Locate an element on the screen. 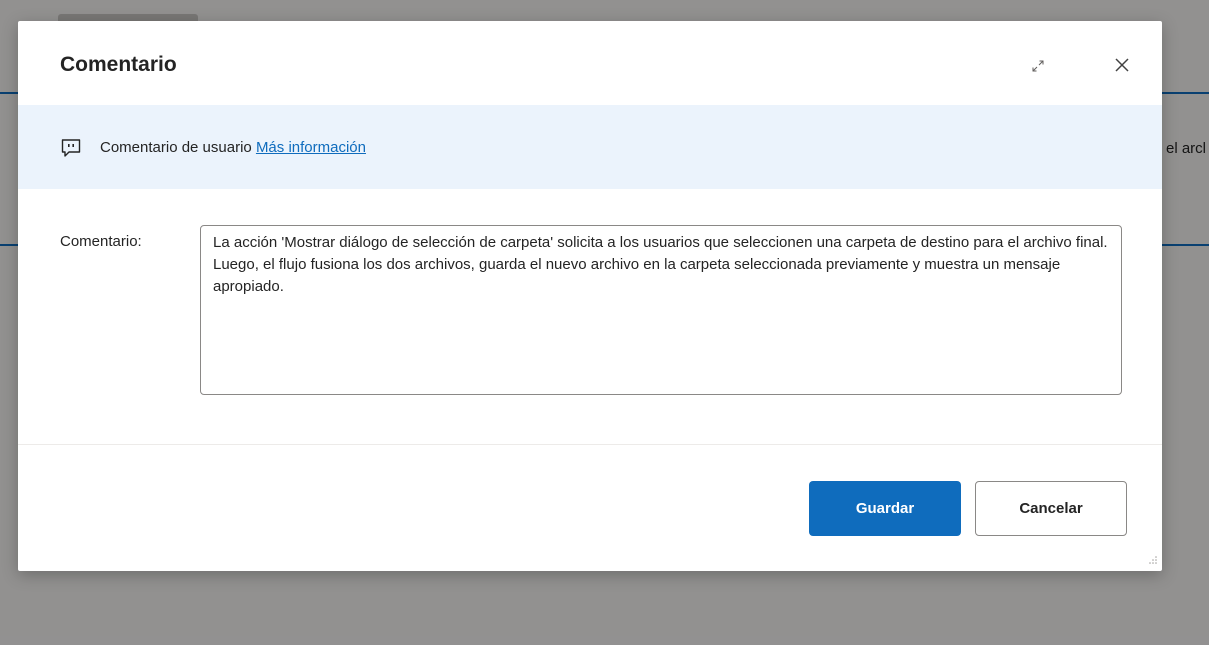 Image resolution: width=1209 pixels, height=645 pixels. dialog-header: Comentario is located at coordinates (590, 63).